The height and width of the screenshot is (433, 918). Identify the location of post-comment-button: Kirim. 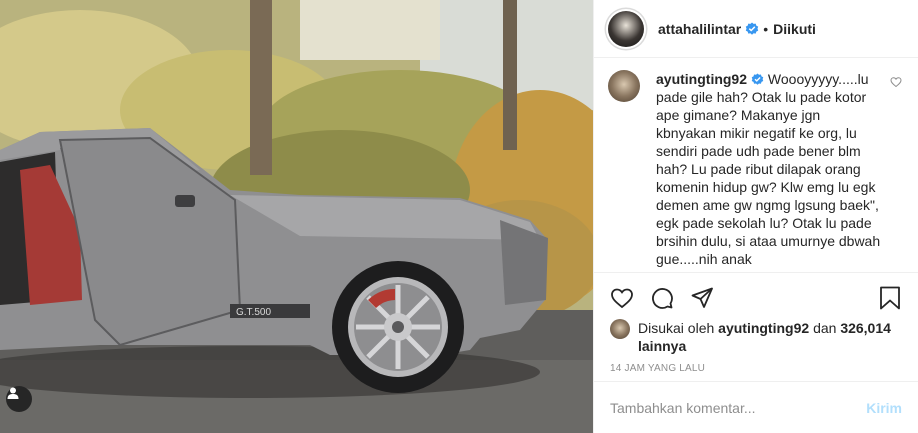
(884, 408).